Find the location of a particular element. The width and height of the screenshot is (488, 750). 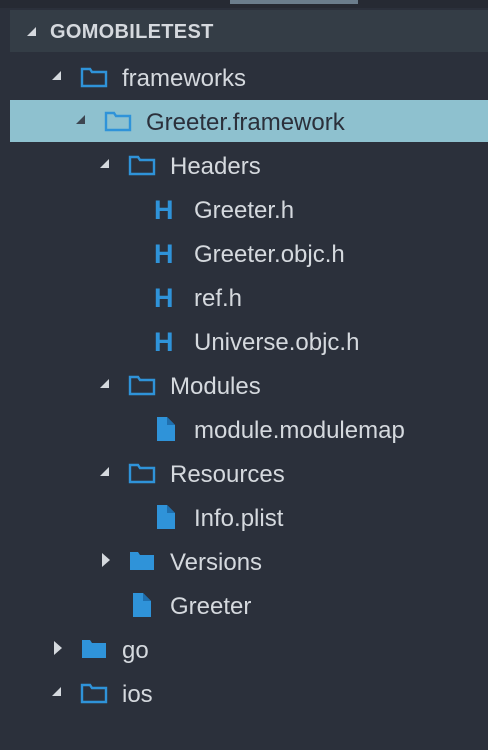

tree-item-label: Universe.objc.h is located at coordinates (277, 342).